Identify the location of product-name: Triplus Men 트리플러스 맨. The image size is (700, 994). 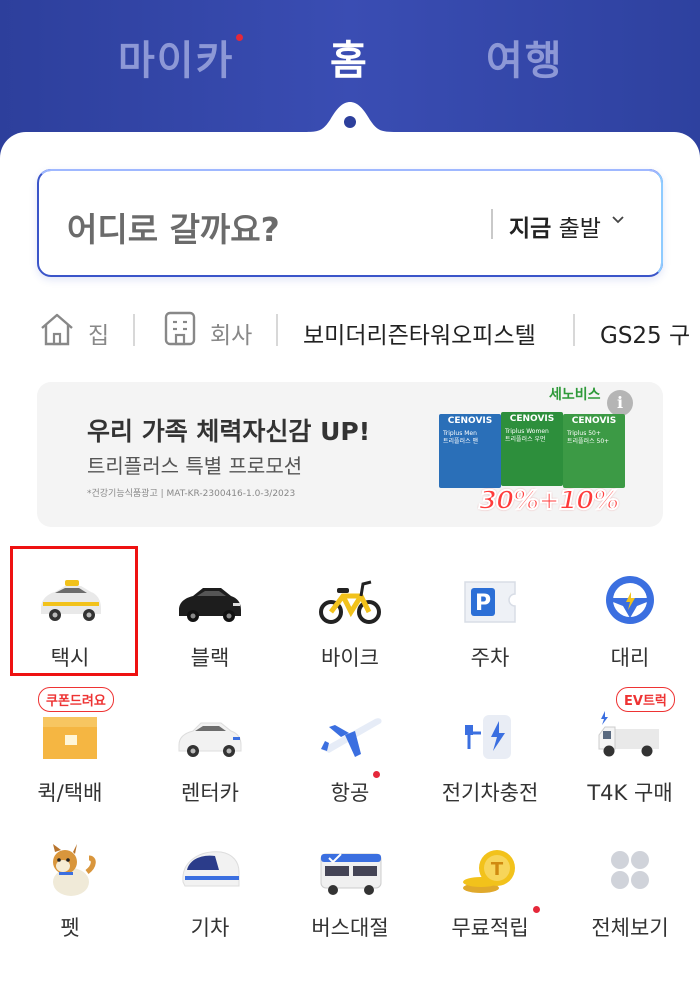
(461, 437).